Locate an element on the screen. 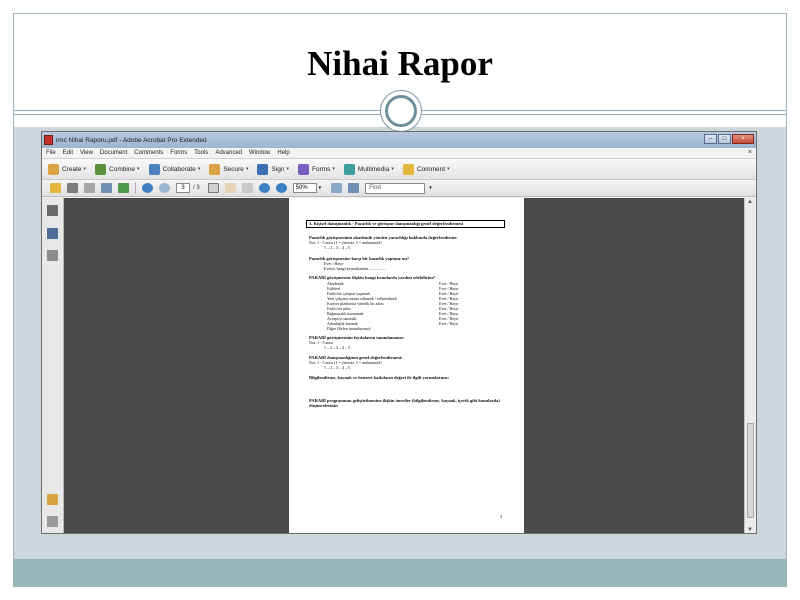 The image size is (800, 600). footer-band is located at coordinates (400, 572).